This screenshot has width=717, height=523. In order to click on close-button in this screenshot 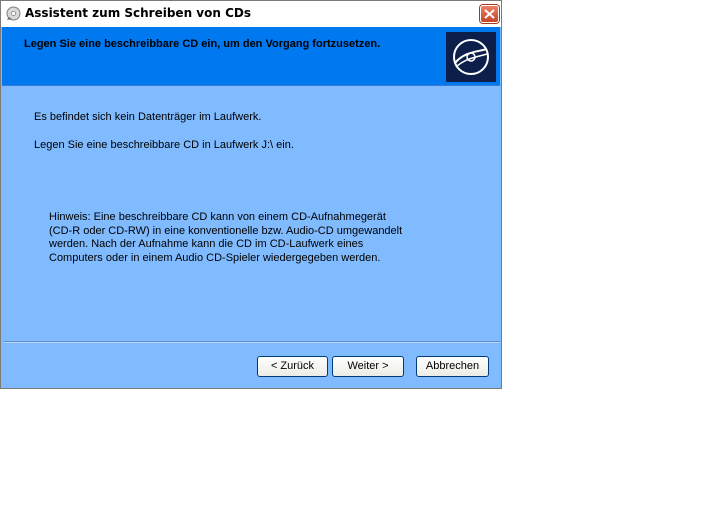, I will do `click(489, 14)`.